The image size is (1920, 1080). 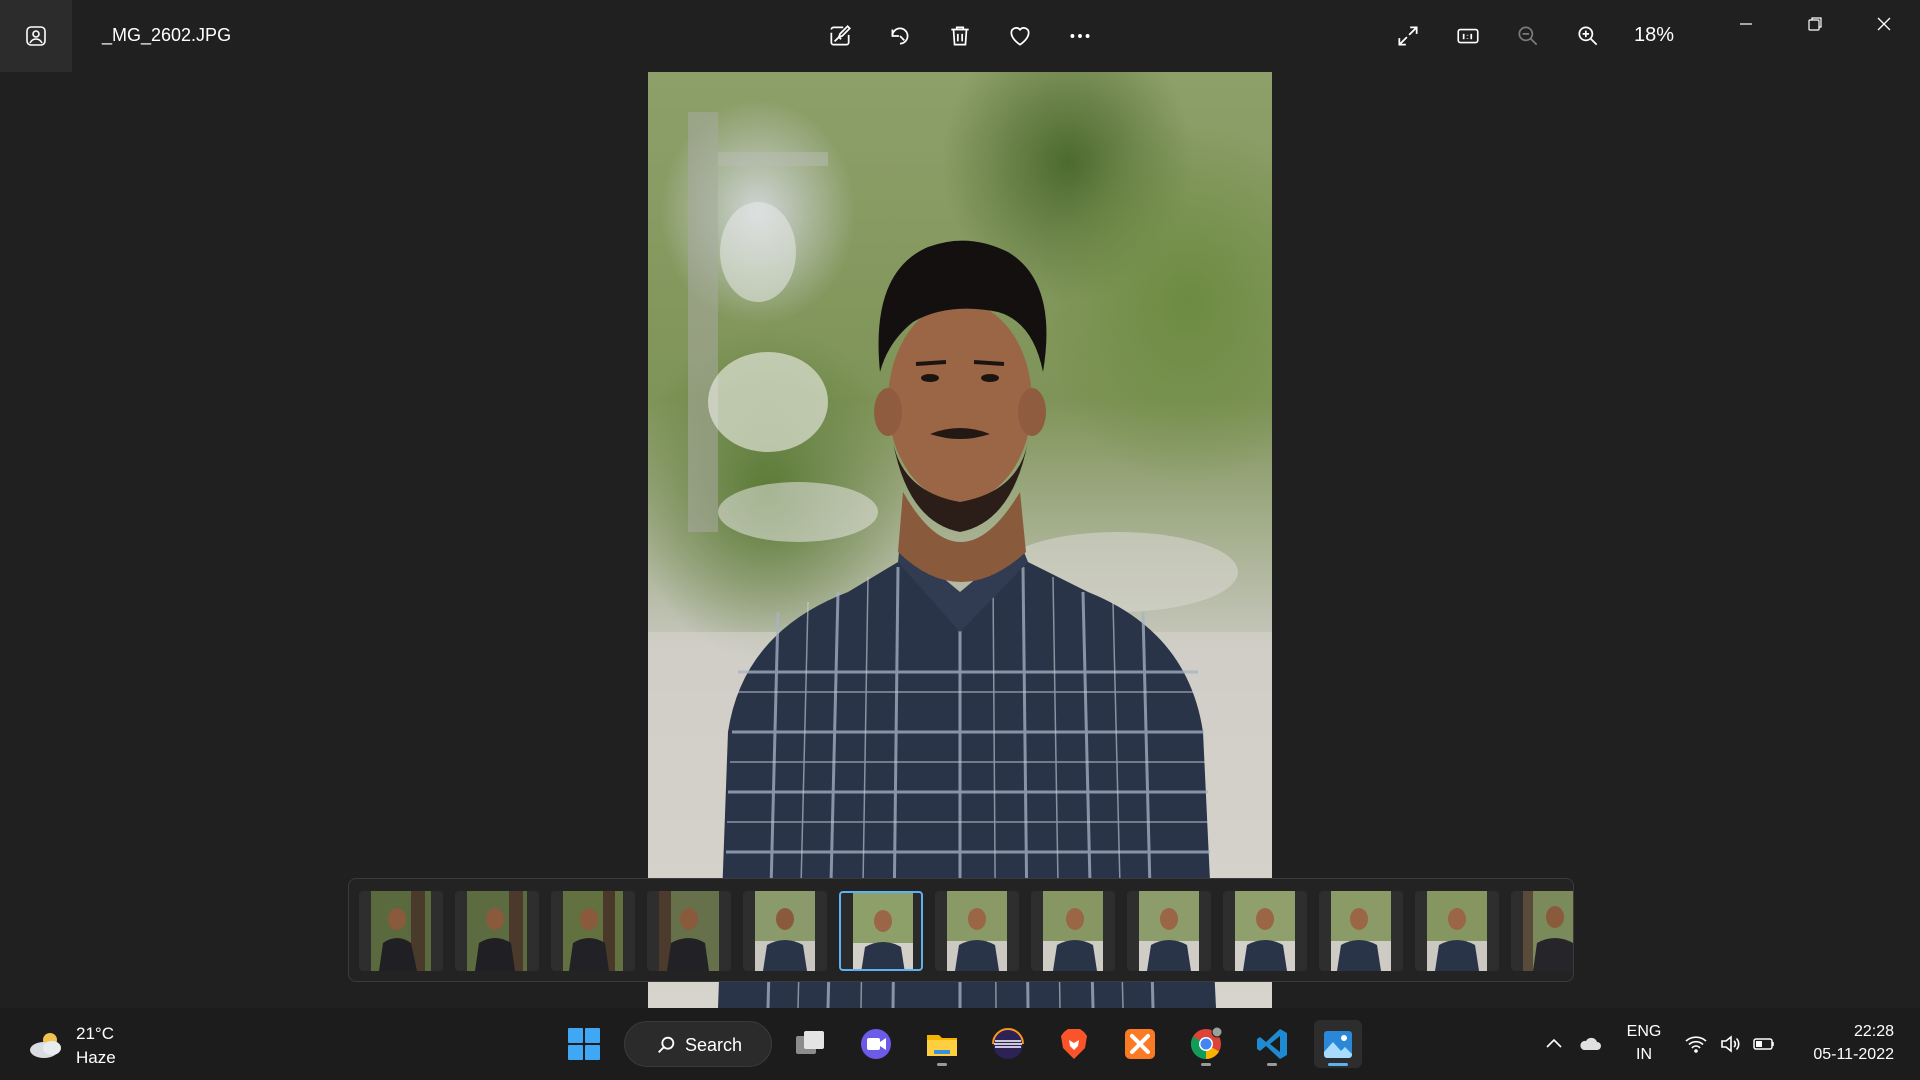 What do you see at coordinates (167, 35) in the screenshot?
I see `file-name-title: _MG_2602.JPG` at bounding box center [167, 35].